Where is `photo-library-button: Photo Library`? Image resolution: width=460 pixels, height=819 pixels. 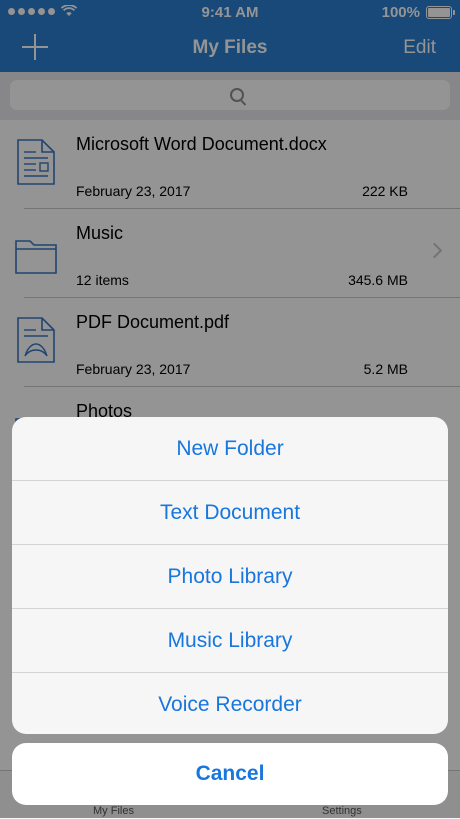 photo-library-button: Photo Library is located at coordinates (230, 577).